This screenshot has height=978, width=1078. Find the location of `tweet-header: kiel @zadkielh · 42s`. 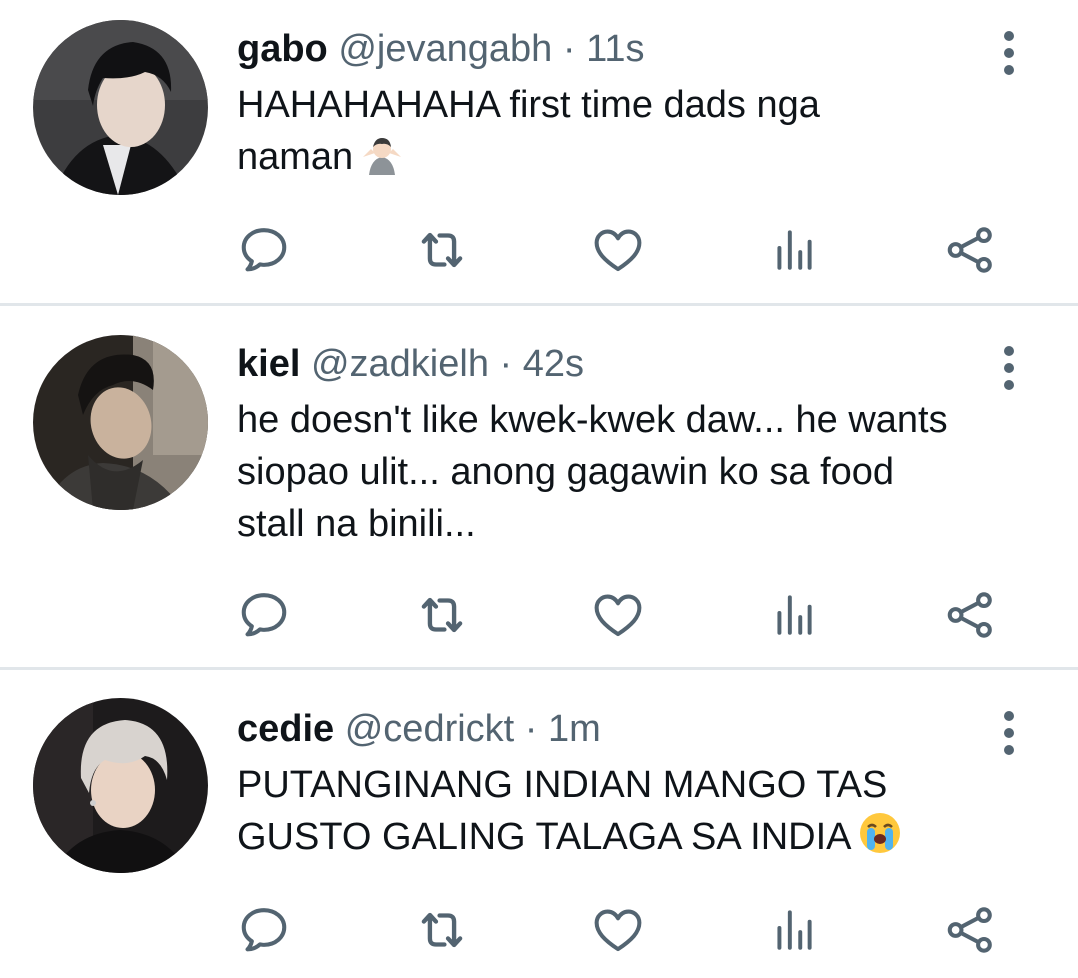

tweet-header: kiel @zadkielh · 42s is located at coordinates (410, 364).